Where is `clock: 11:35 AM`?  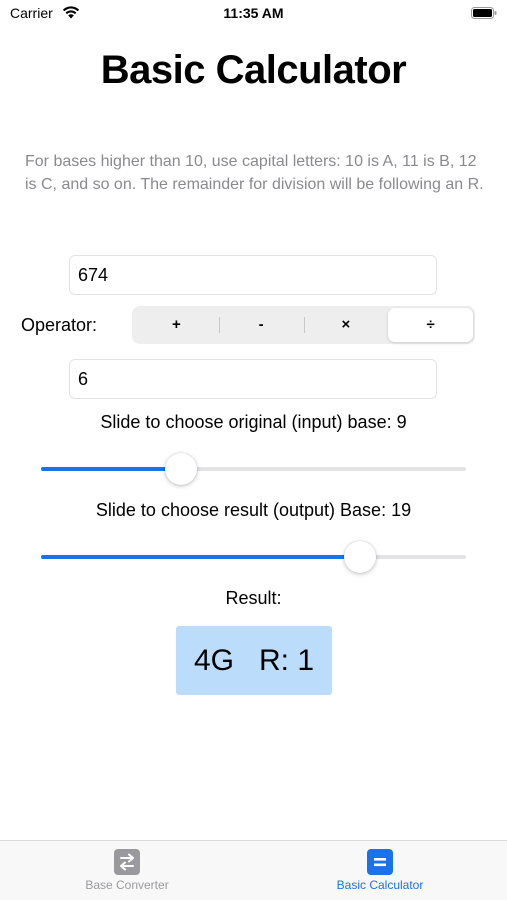 clock: 11:35 AM is located at coordinates (253, 13).